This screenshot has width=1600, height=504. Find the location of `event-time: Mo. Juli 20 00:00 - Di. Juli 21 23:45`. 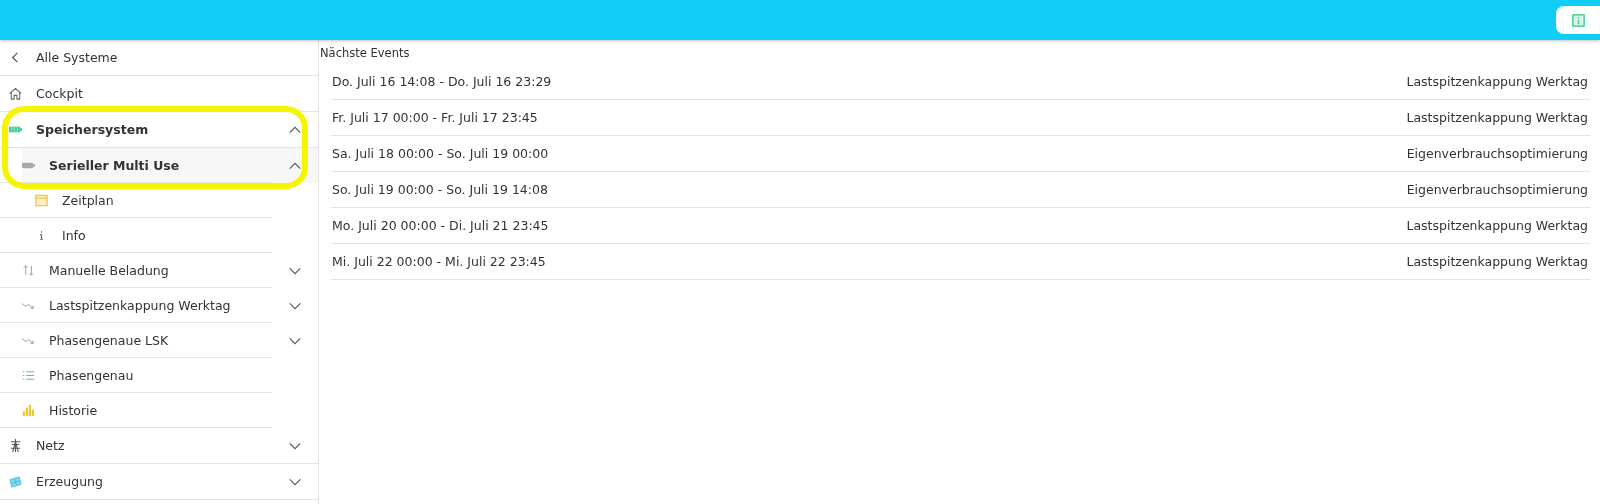

event-time: Mo. Juli 20 00:00 - Di. Juli 21 23:45 is located at coordinates (440, 225).